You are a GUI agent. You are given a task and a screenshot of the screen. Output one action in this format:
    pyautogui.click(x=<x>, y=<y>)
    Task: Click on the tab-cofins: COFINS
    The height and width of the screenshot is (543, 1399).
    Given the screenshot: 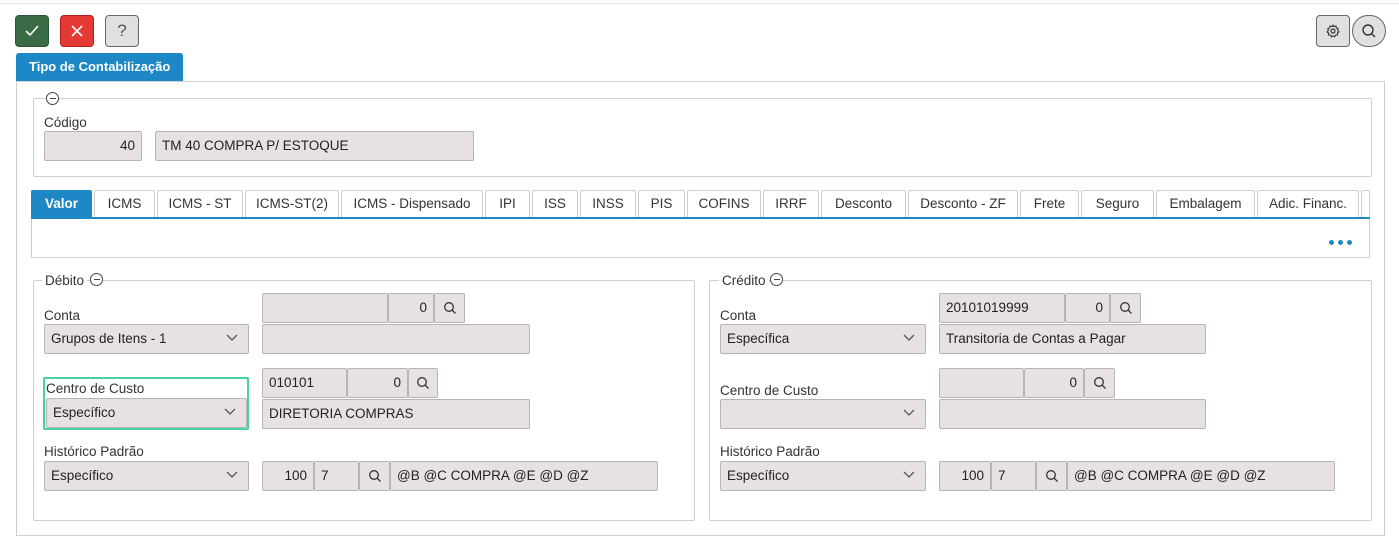 What is the action you would take?
    pyautogui.click(x=724, y=203)
    